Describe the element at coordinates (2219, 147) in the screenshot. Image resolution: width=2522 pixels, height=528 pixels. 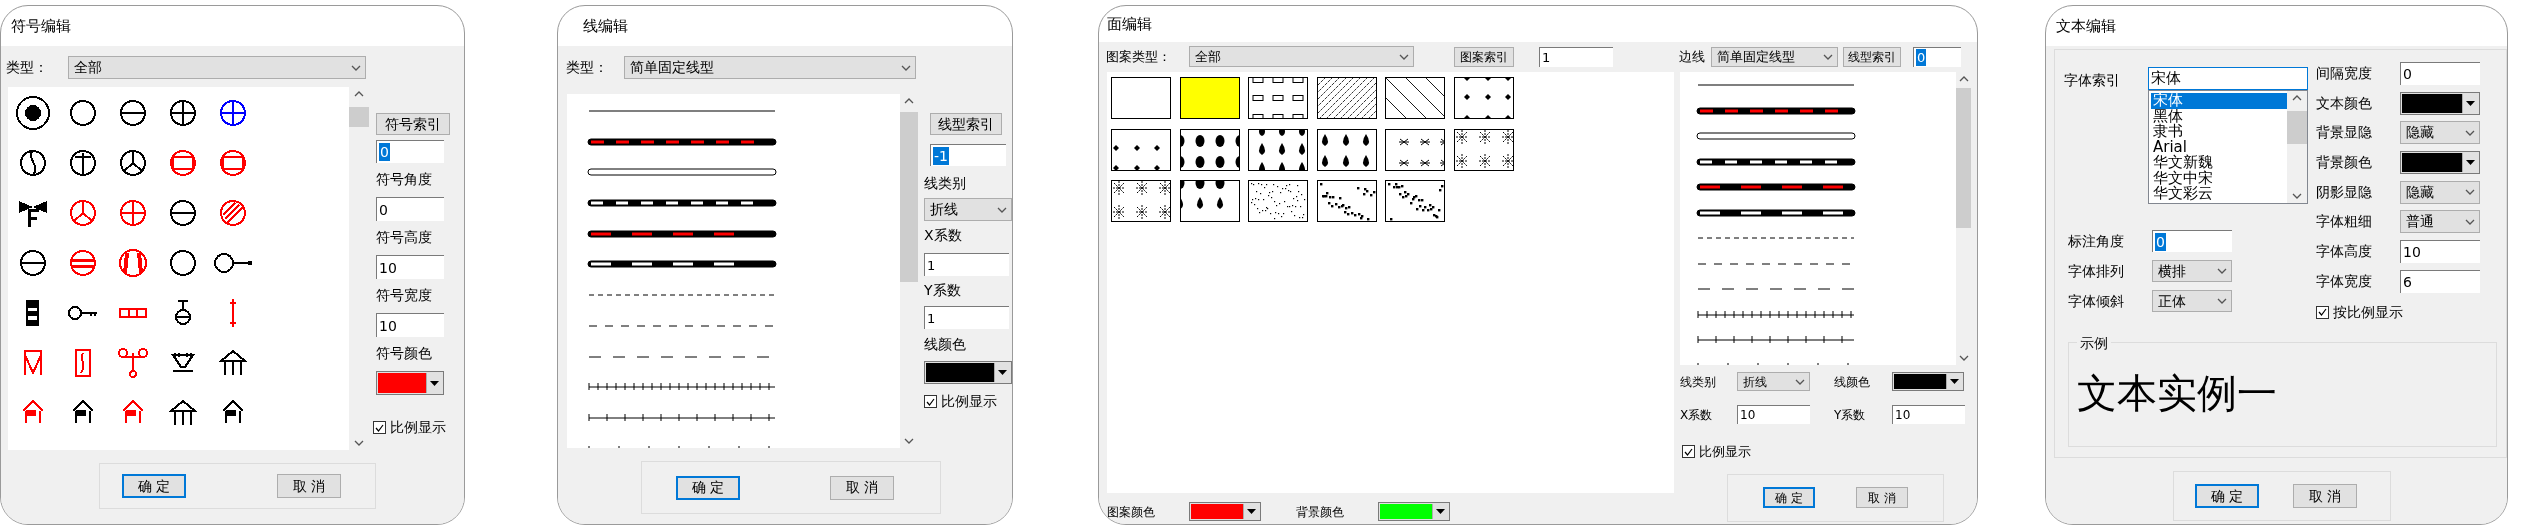
I see `list-item: Arial` at that location.